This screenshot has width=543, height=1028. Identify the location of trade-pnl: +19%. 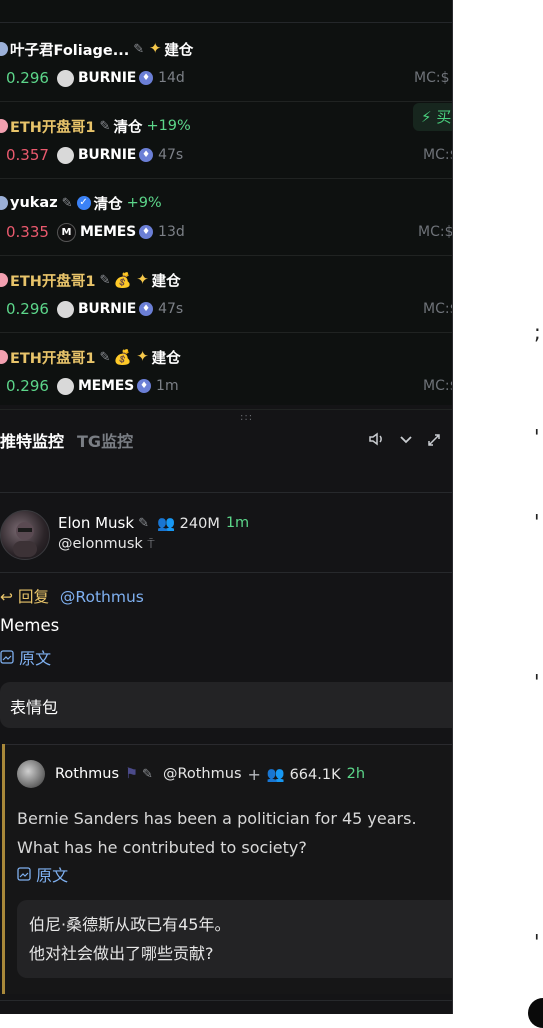
(168, 126).